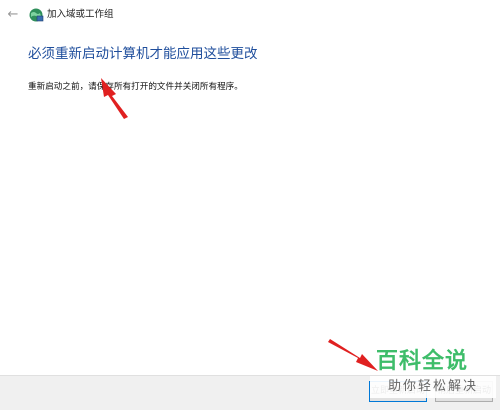  What do you see at coordinates (433, 387) in the screenshot?
I see `watermark-slogan: 助你轻松解决` at bounding box center [433, 387].